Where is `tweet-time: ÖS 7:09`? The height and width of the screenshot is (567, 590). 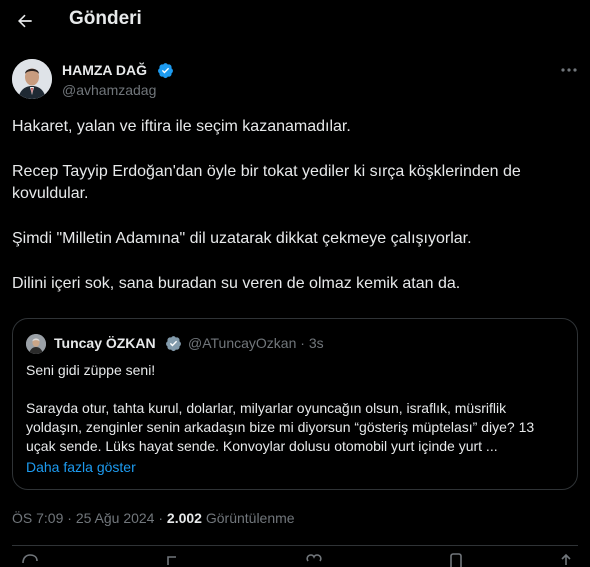 tweet-time: ÖS 7:09 is located at coordinates (37, 518).